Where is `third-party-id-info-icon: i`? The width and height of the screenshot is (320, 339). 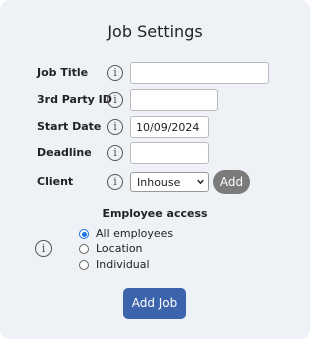
third-party-id-info-icon: i is located at coordinates (115, 100).